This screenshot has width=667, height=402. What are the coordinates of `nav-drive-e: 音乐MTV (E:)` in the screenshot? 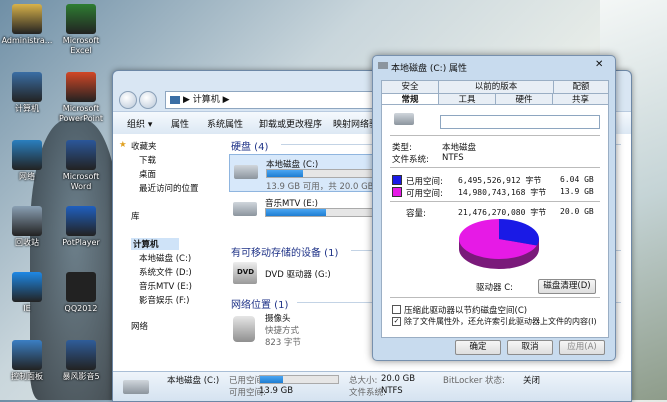 It's located at (165, 286).